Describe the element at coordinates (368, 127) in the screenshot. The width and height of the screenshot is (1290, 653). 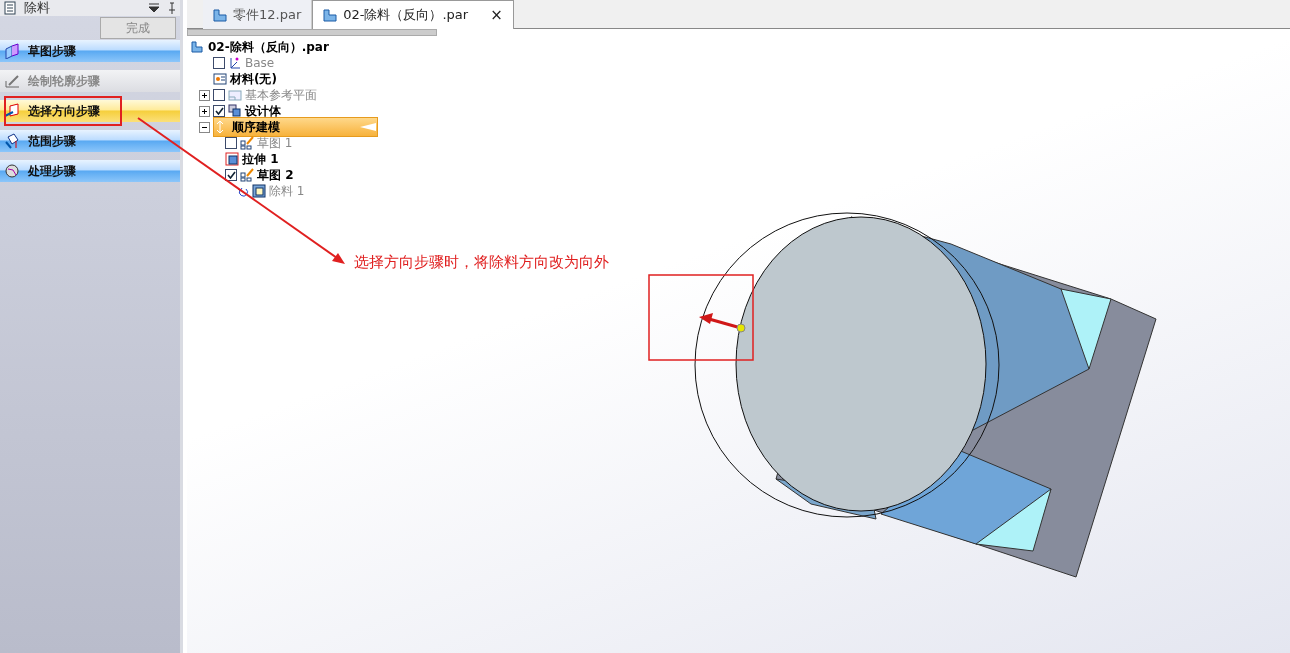
I see `pointer-icon` at that location.